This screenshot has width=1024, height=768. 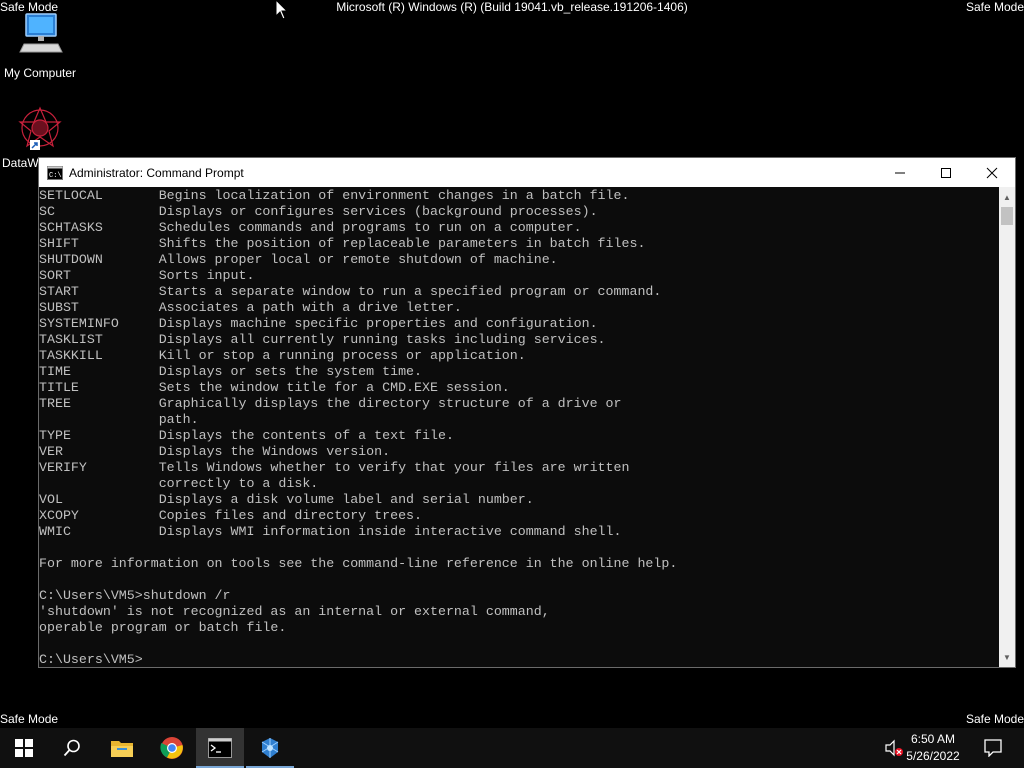 I want to click on close-button, so click(x=992, y=172).